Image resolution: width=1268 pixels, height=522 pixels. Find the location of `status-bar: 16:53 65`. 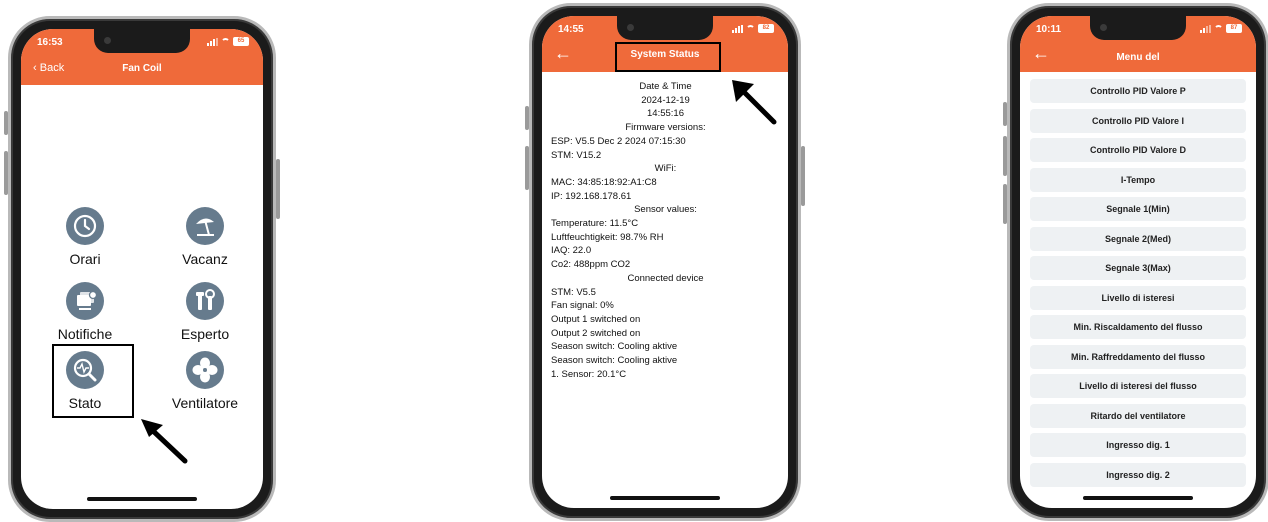

status-bar: 16:53 65 is located at coordinates (142, 42).